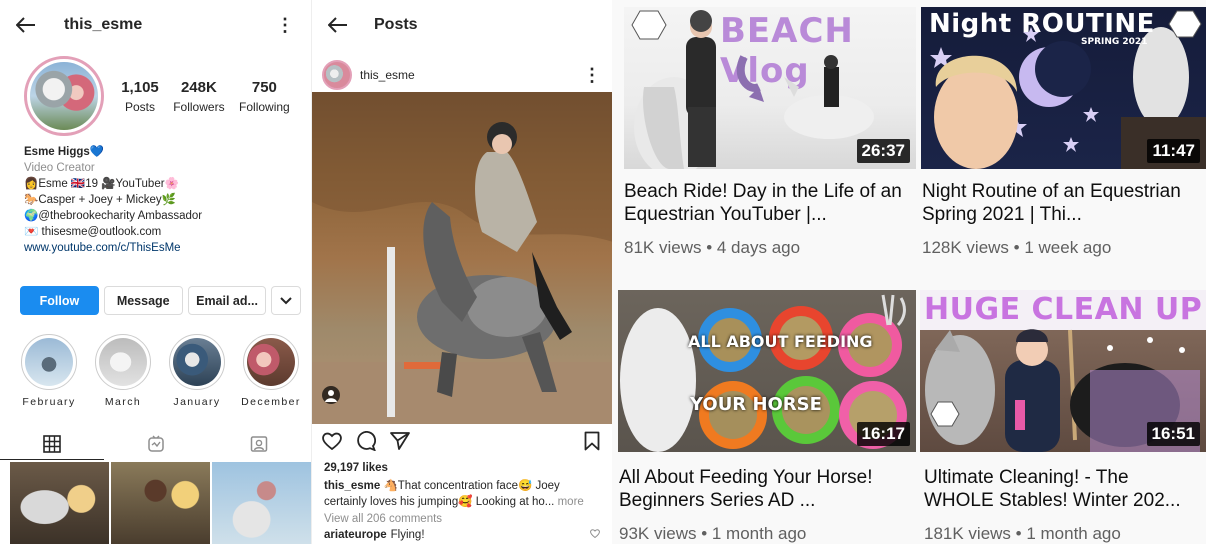  I want to click on bio-link: www.youtube.com/c/ThisEsMe, so click(155, 248).